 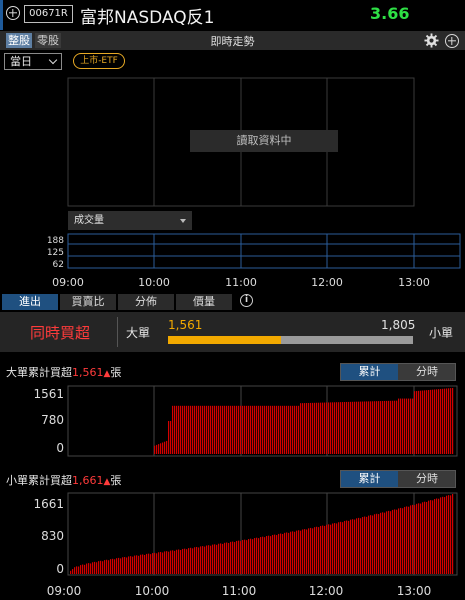 What do you see at coordinates (327, 282) in the screenshot?
I see `time-tick: 12:00` at bounding box center [327, 282].